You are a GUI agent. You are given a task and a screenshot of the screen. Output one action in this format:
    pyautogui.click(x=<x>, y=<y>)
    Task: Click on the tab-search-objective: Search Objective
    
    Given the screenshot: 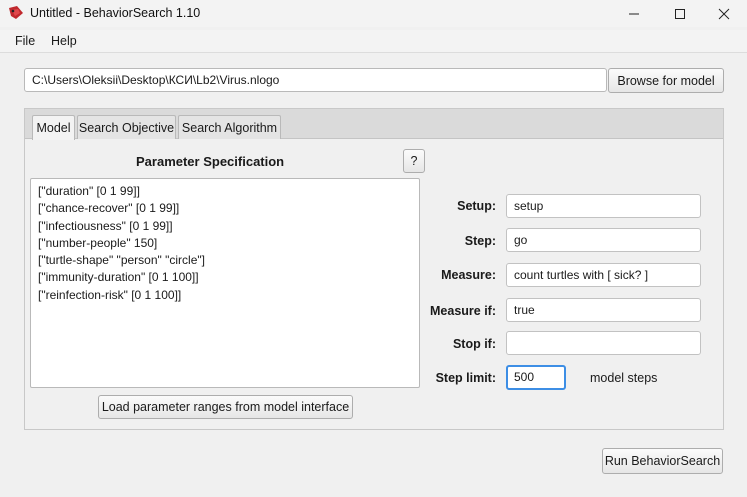 What is the action you would take?
    pyautogui.click(x=126, y=127)
    